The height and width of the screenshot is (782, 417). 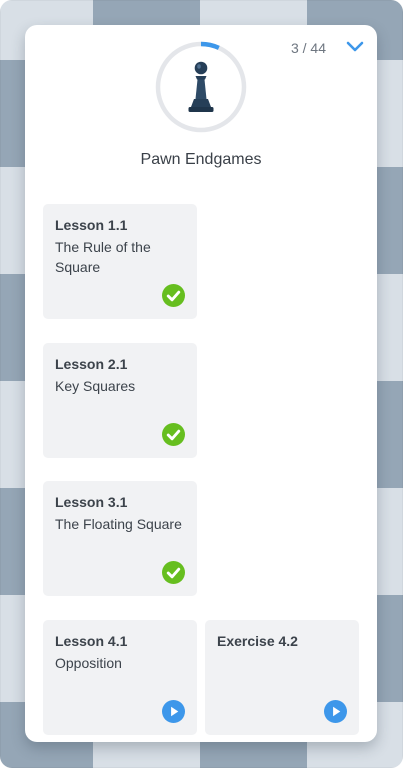 I want to click on lesson-label: Lesson 1.1, so click(x=91, y=225).